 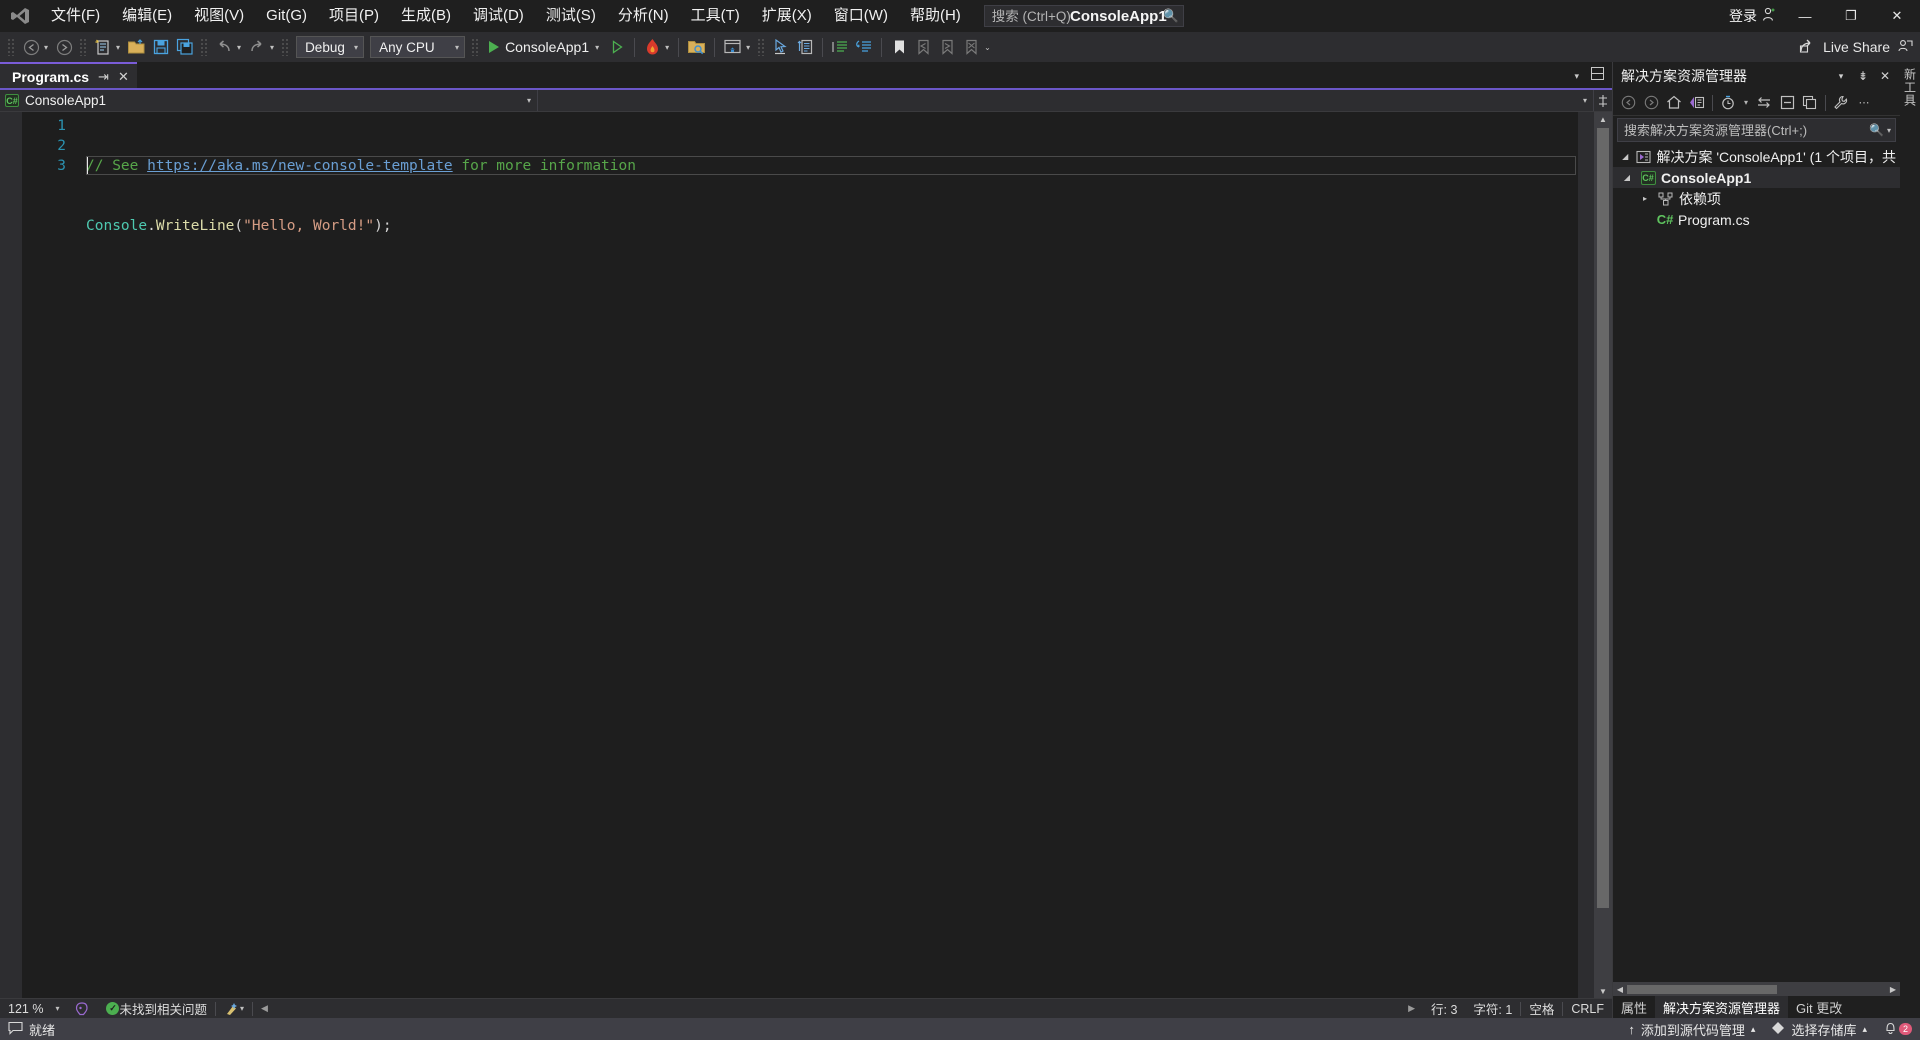 I want to click on uncomment-selection-icon, so click(x=864, y=47).